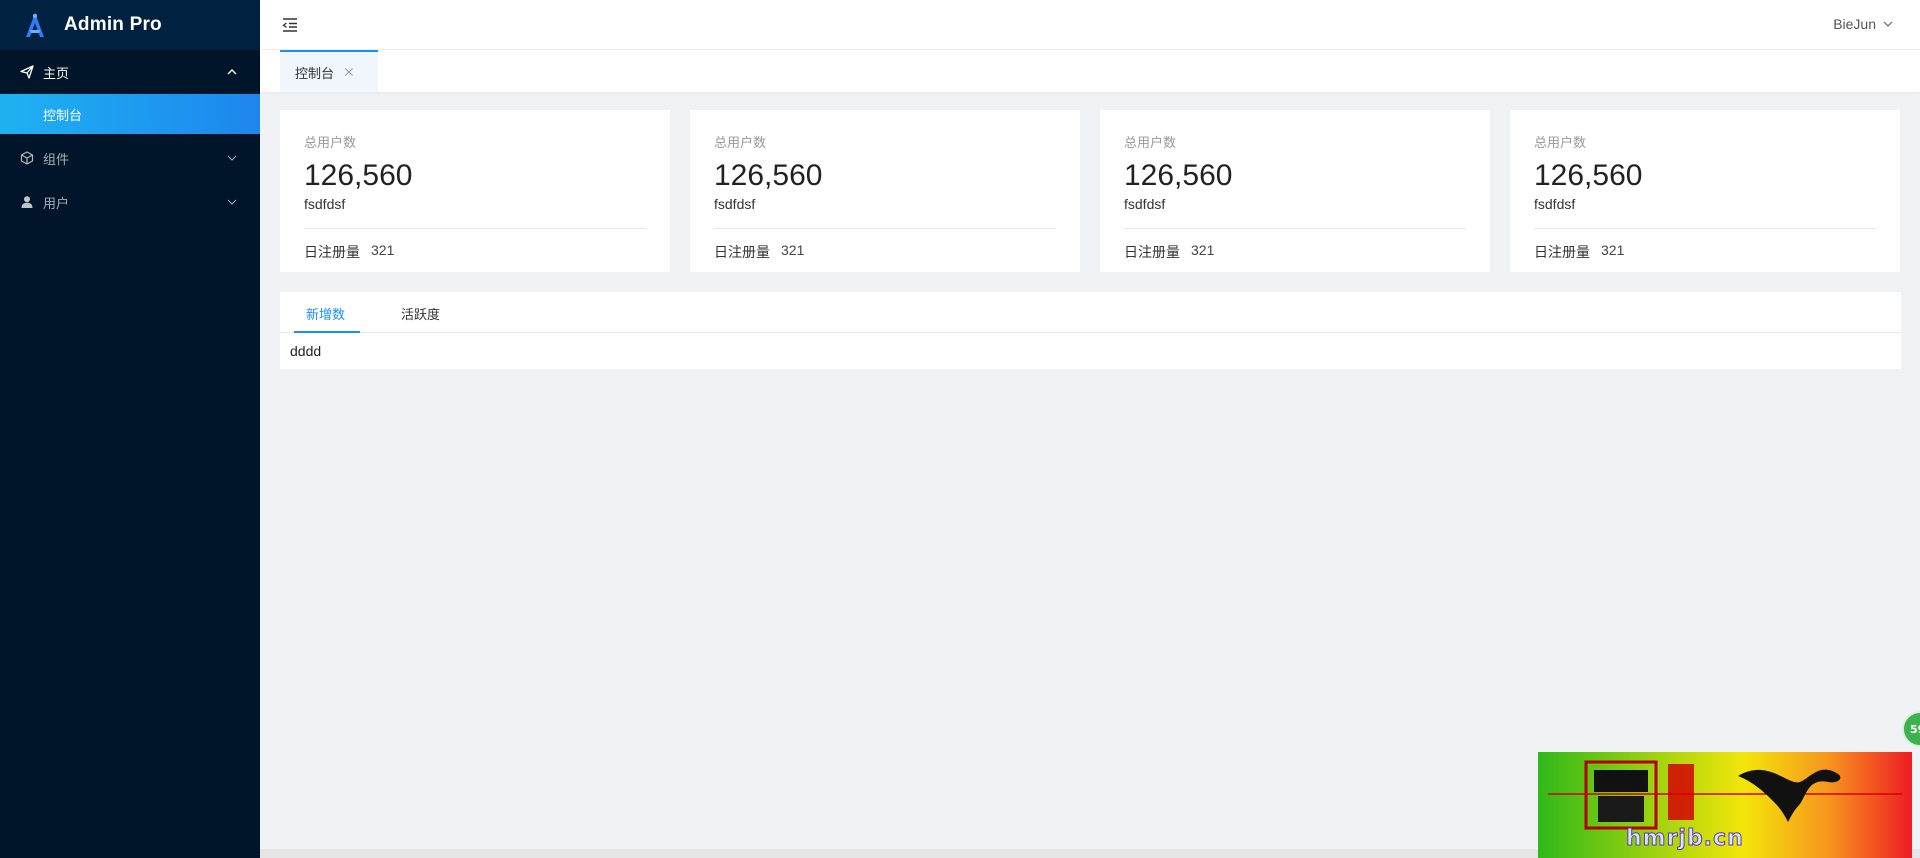 The image size is (1920, 858). I want to click on tabs-panel: 新增数 活跃度 dddd, so click(1090, 330).